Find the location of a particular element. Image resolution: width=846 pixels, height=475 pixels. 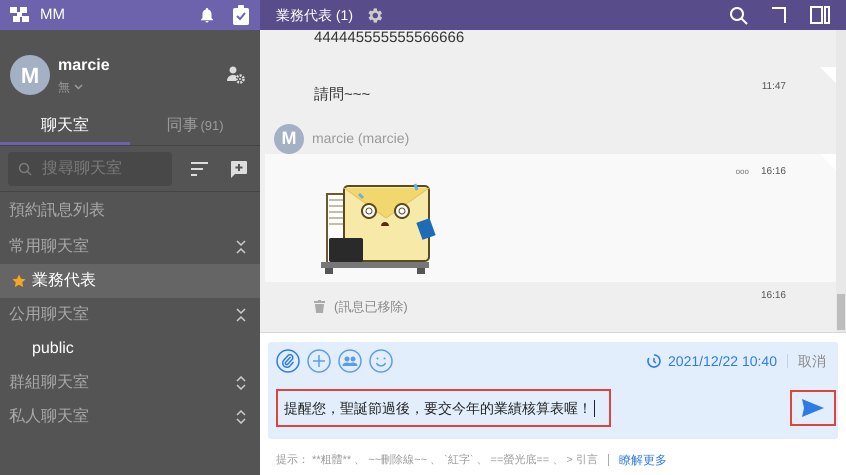

learn-more-link: 瞭解更多 is located at coordinates (642, 460).